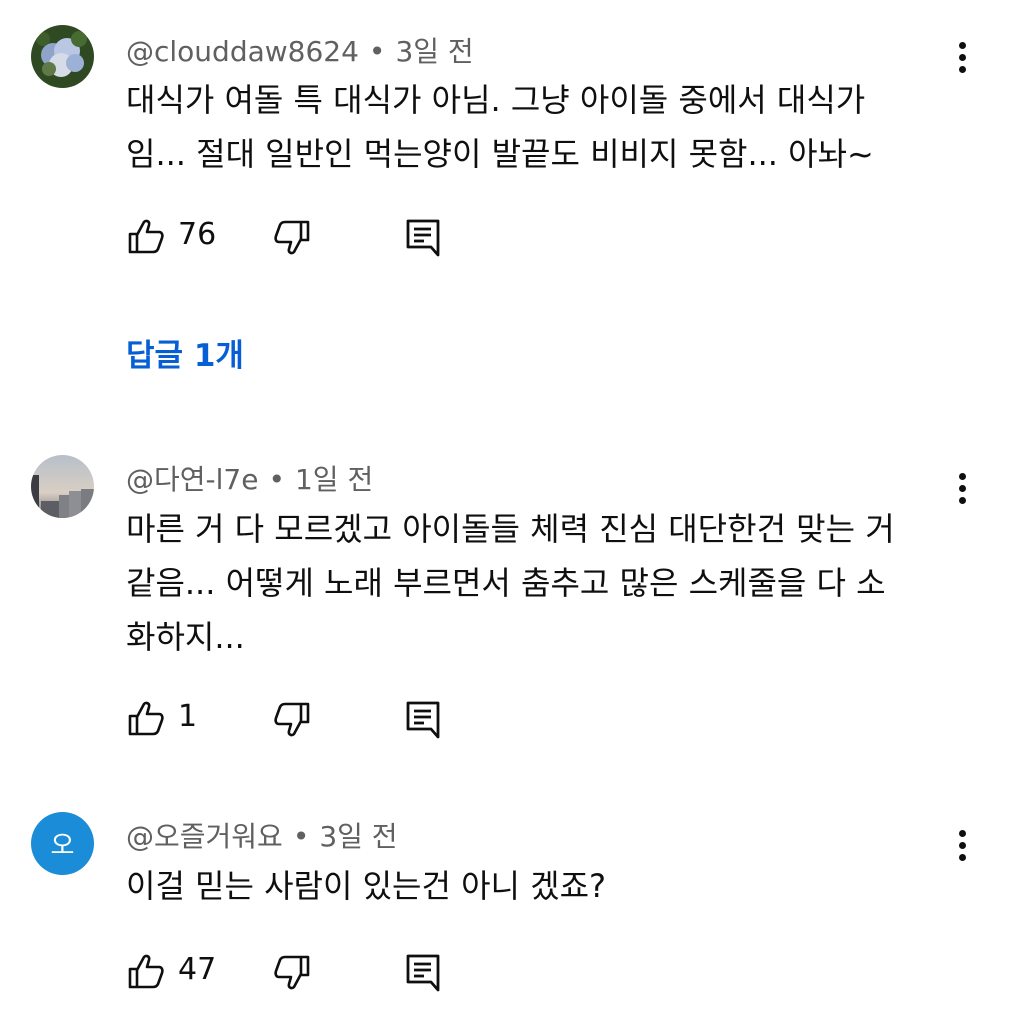 The height and width of the screenshot is (1034, 1024). Describe the element at coordinates (326, 972) in the screenshot. I see `comment-actions: 47` at that location.